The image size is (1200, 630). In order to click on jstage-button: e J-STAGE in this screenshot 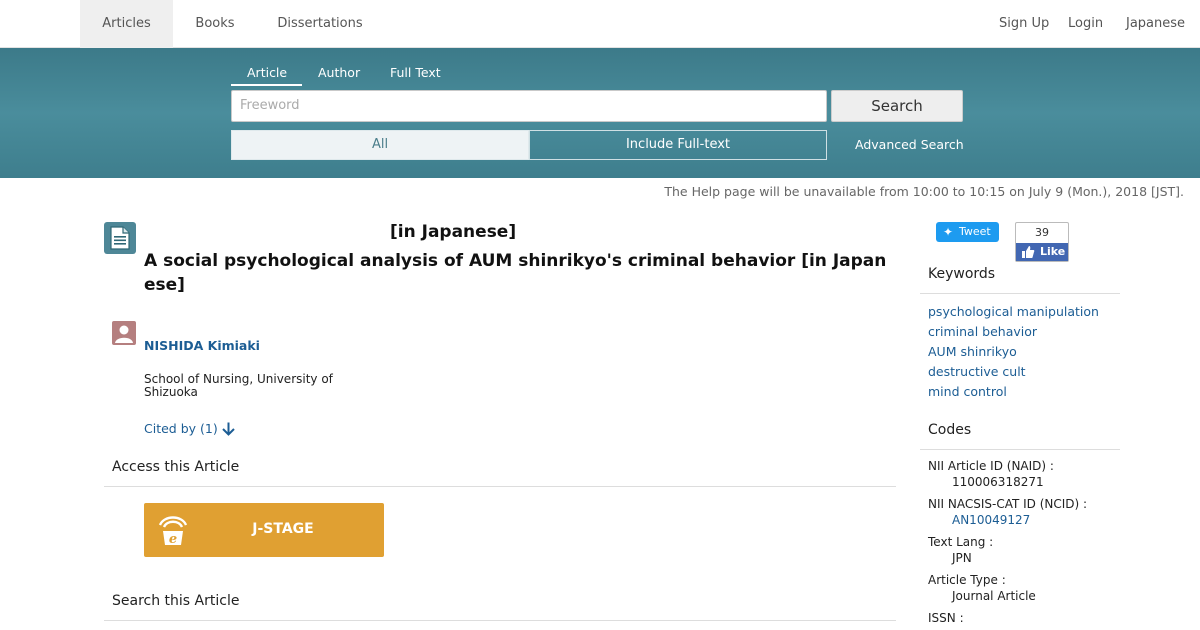, I will do `click(264, 530)`.